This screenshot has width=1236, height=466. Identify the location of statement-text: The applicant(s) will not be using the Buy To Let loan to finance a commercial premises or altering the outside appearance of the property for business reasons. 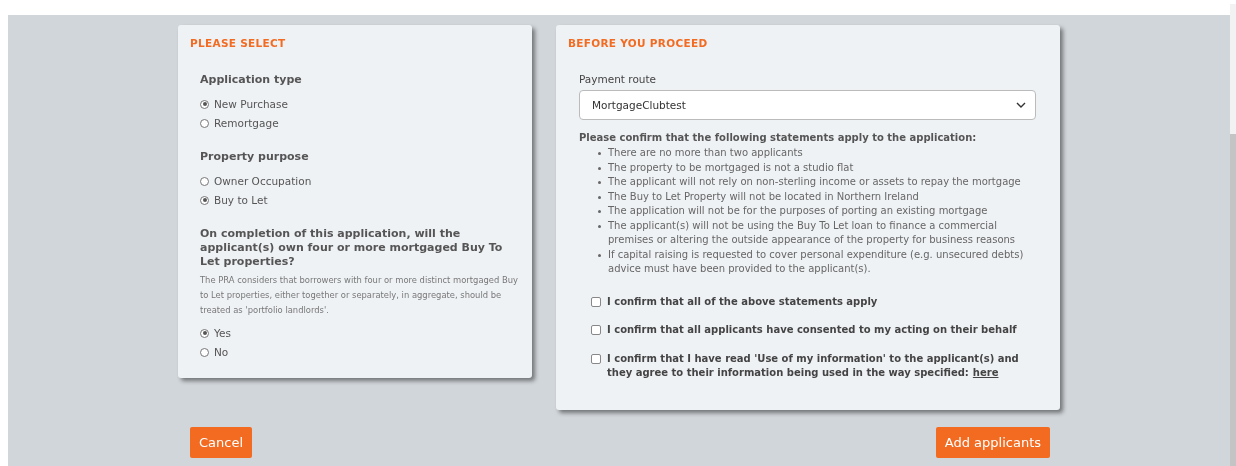
(812, 232).